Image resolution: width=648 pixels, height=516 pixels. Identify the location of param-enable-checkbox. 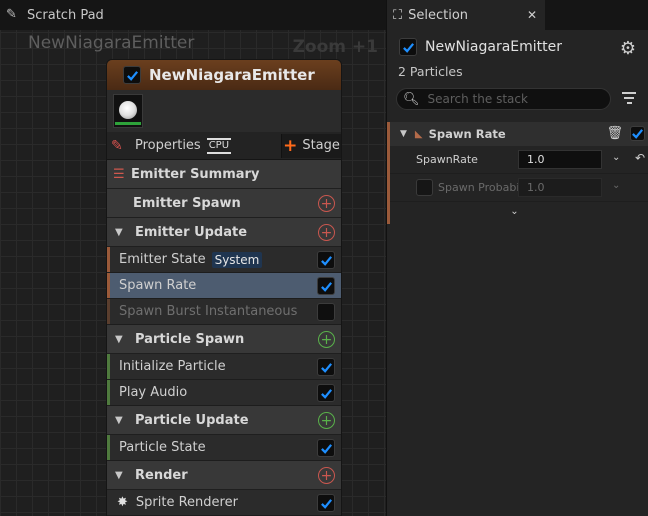
(424, 187).